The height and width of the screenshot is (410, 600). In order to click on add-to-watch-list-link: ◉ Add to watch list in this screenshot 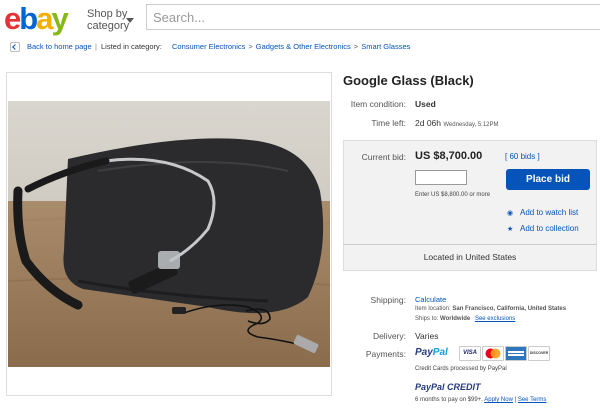, I will do `click(542, 212)`.